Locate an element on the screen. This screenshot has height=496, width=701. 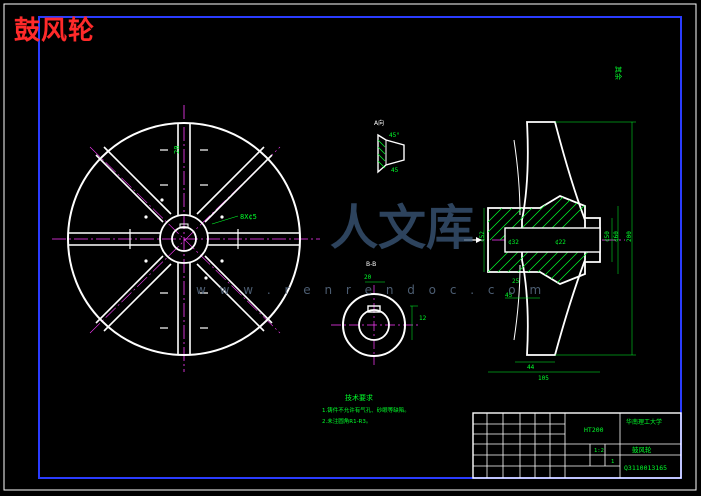
dim-d3: ¢22 is located at coordinates (560, 242).